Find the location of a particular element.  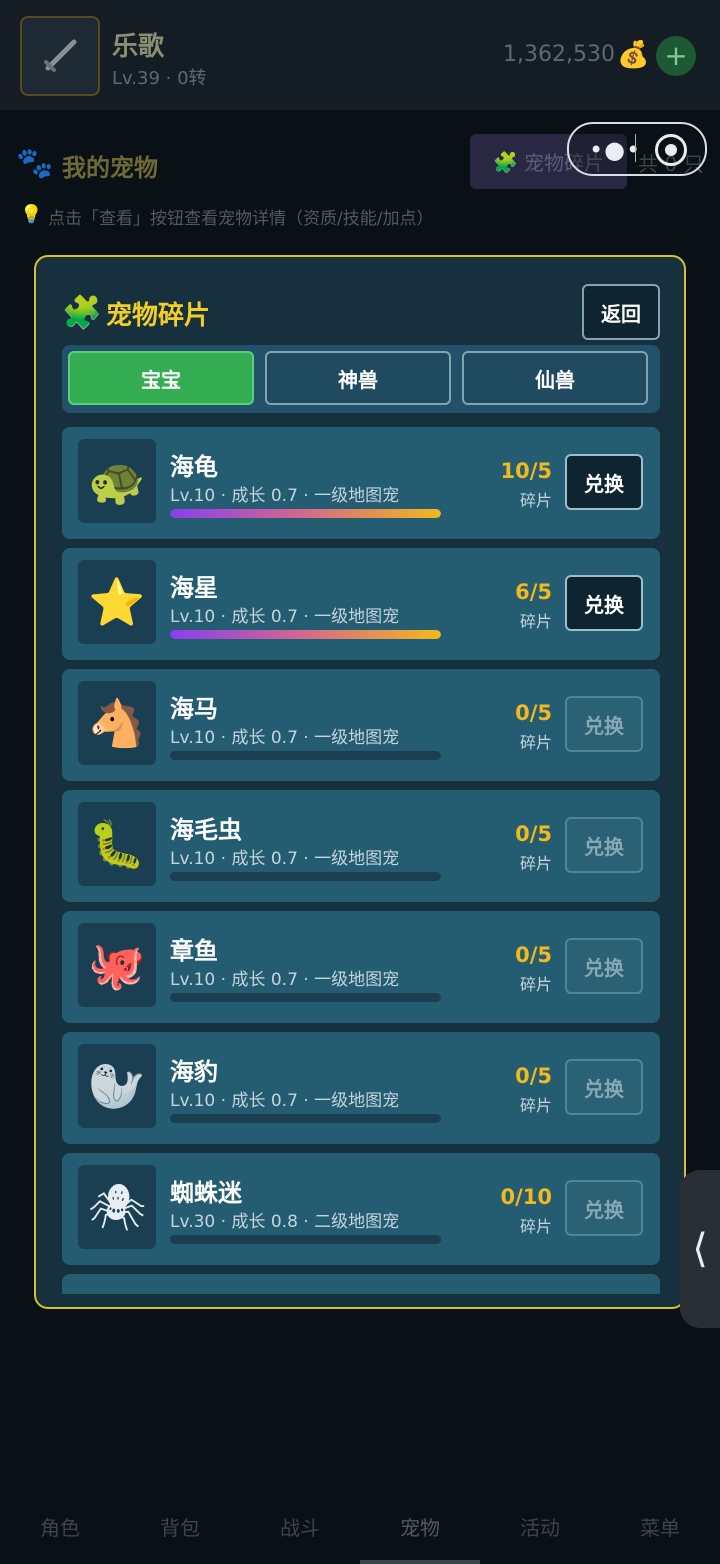

nav-bag: 背包 is located at coordinates (180, 1526).